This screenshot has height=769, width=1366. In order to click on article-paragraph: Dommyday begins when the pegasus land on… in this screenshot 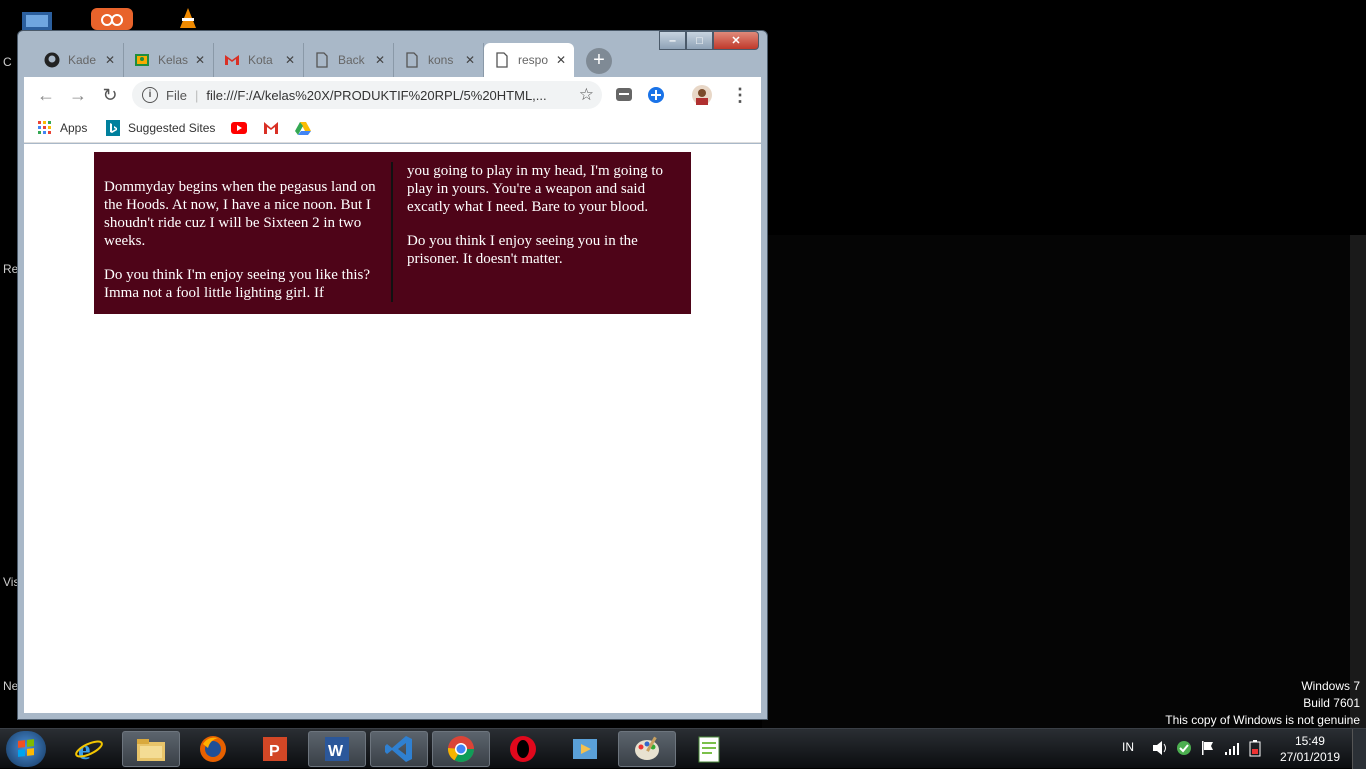, I will do `click(240, 214)`.